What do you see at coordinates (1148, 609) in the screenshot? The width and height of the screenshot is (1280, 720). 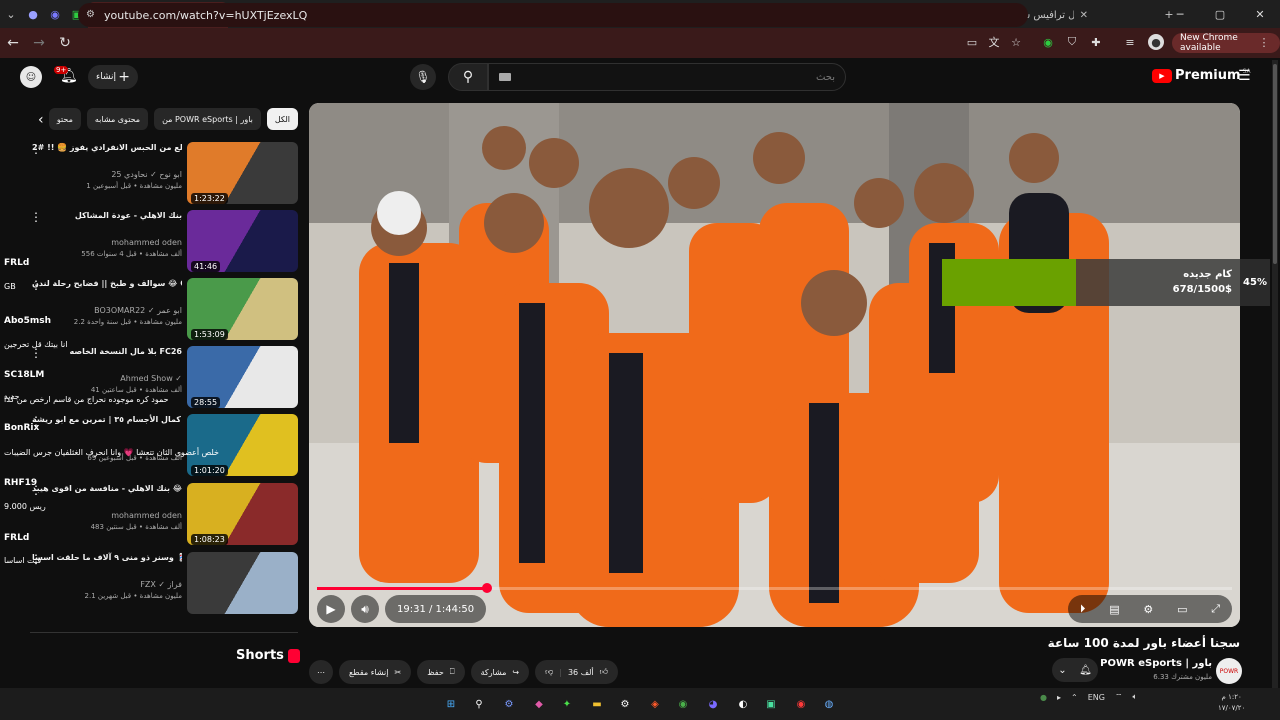 I see `settings-gear-icon: ⚙` at bounding box center [1148, 609].